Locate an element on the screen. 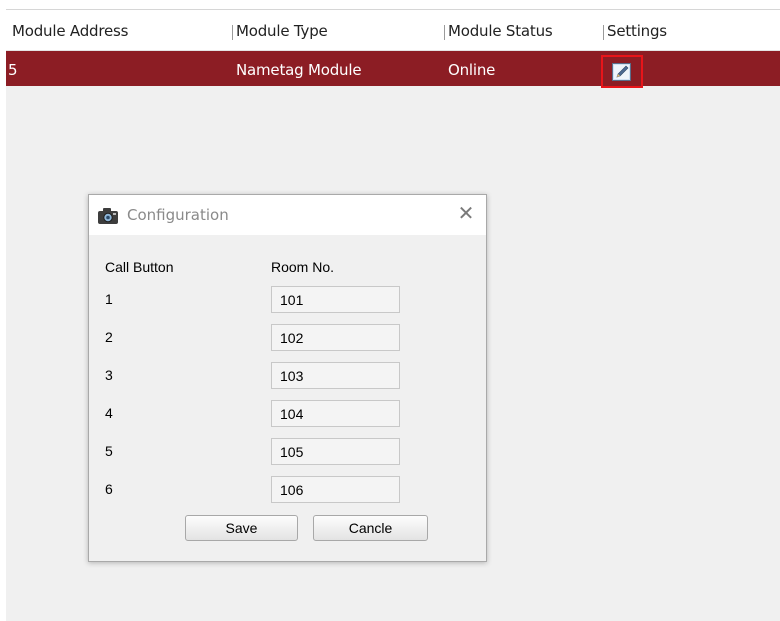 The width and height of the screenshot is (780, 621). call-button-number: 1 is located at coordinates (109, 299).